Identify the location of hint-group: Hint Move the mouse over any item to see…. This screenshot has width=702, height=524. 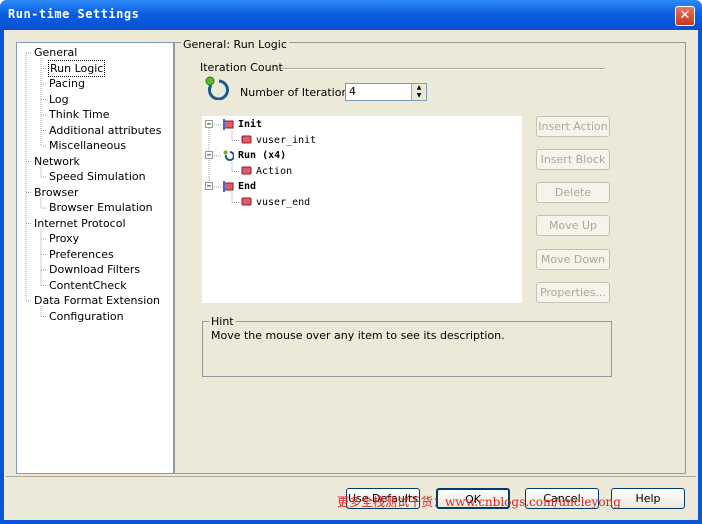
(407, 346).